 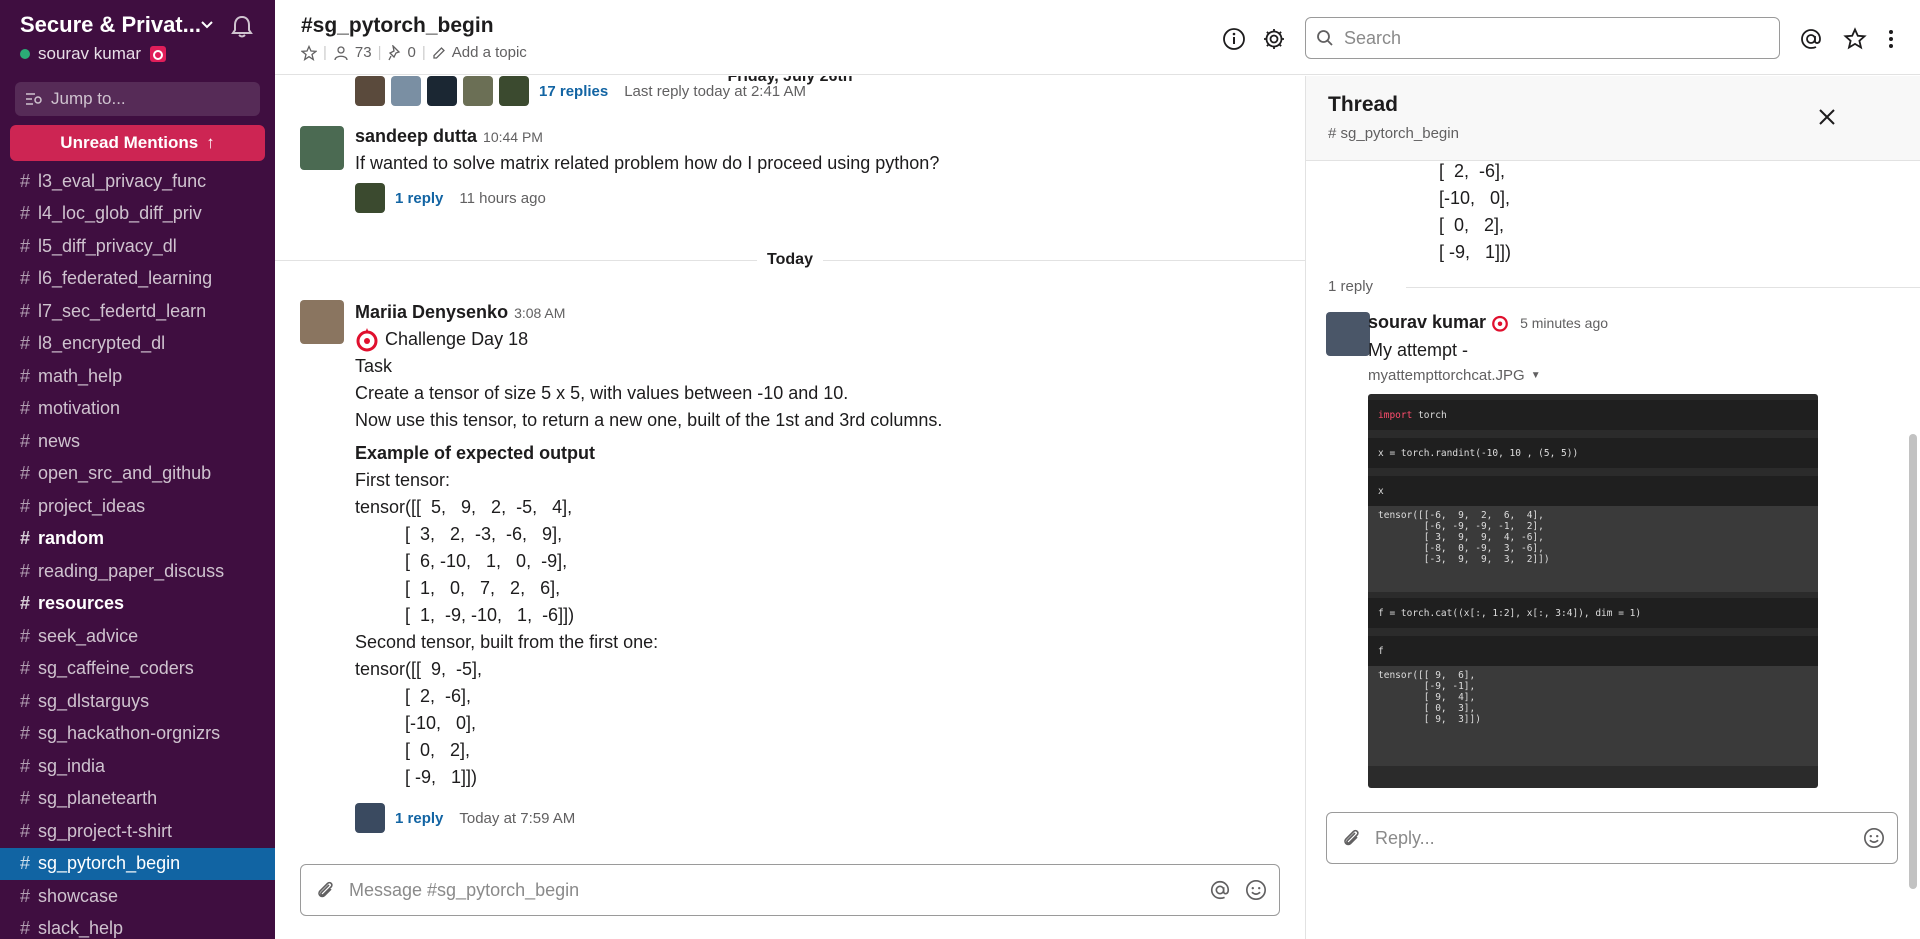 What do you see at coordinates (137, 214) in the screenshot?
I see `sidebar-item-channel: # l4_loc_glob_diff_priv` at bounding box center [137, 214].